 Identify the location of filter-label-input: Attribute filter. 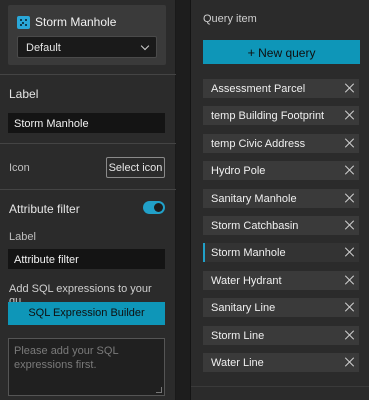
(86, 259).